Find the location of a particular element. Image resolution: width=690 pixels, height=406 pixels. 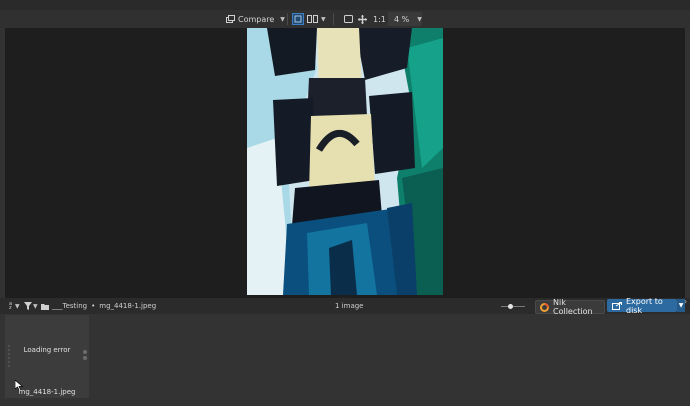

filter-button: ▼ is located at coordinates (31, 306).